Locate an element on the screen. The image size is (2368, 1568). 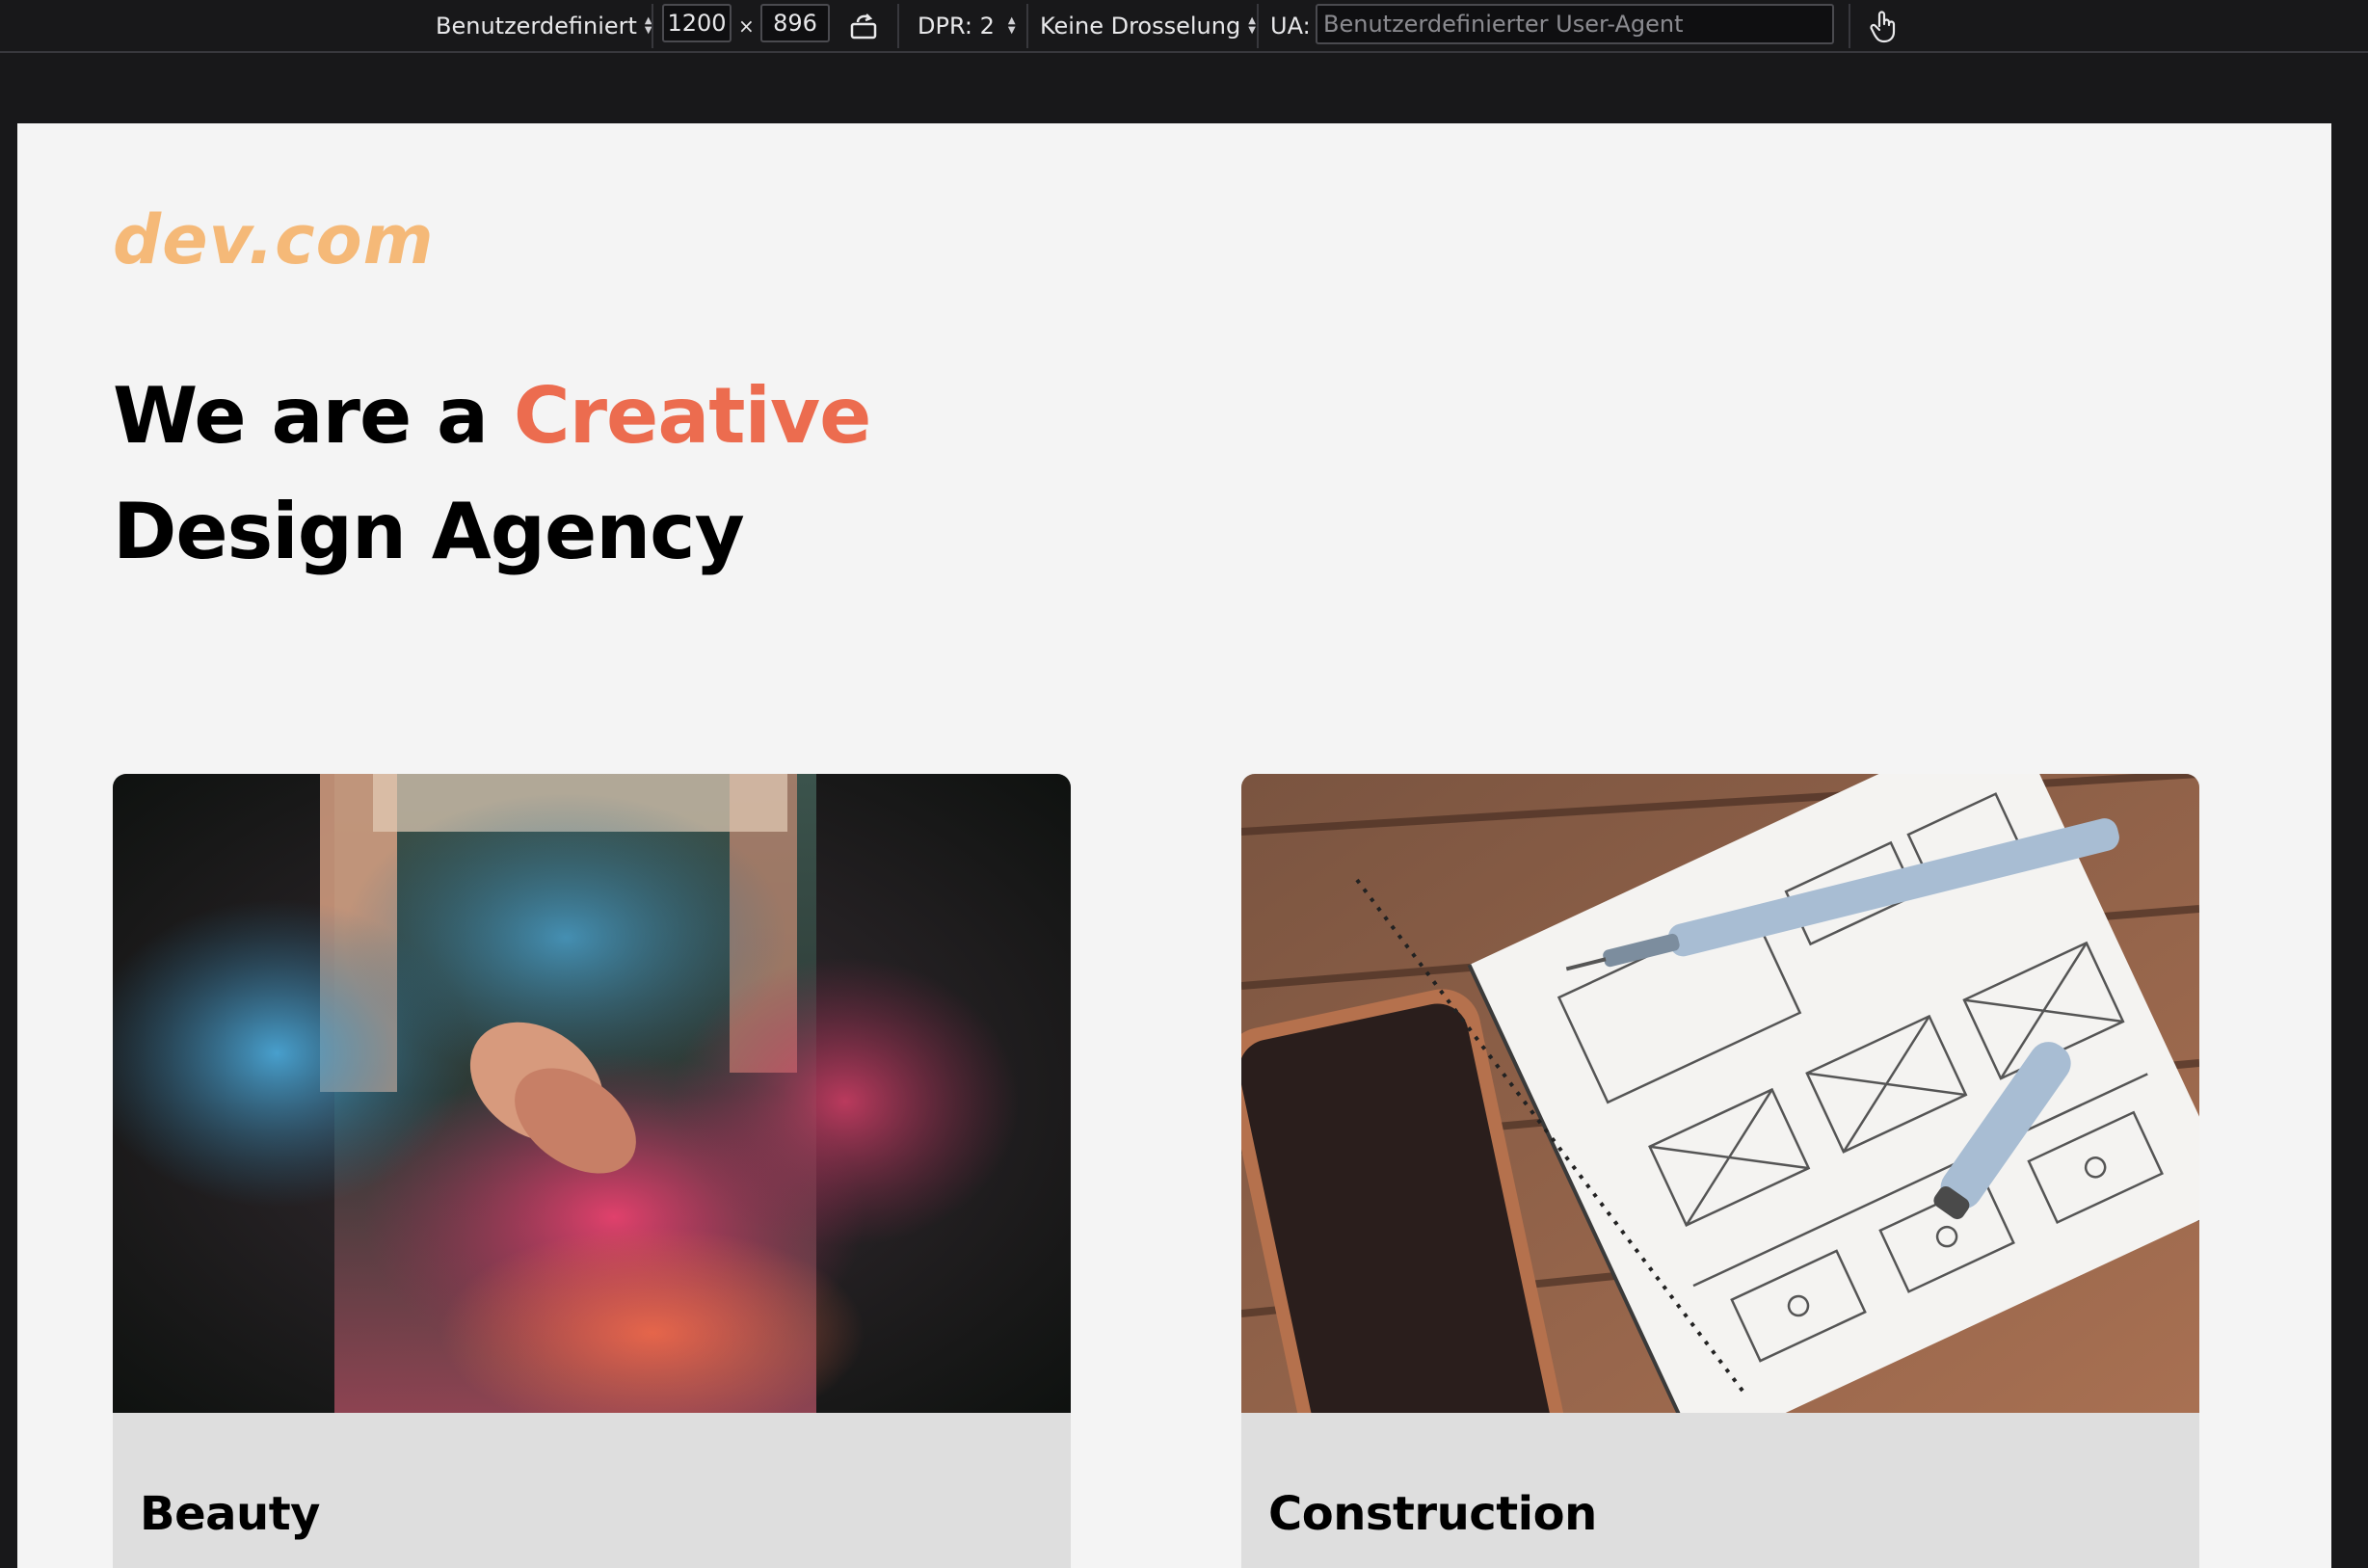
throttling-selector: Keine Drosselung ▲ ▼ is located at coordinates (1148, 25).